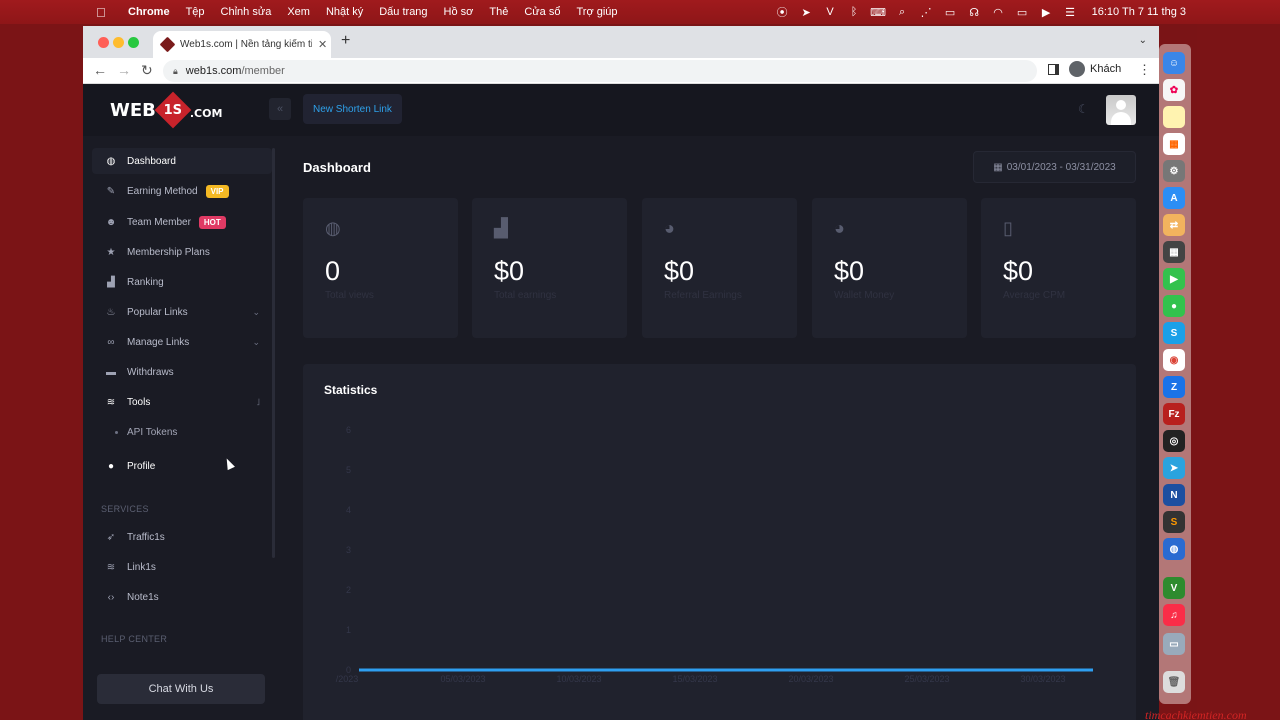 The width and height of the screenshot is (1280, 720). I want to click on chat-with-us-button: Chat With Us, so click(181, 689).